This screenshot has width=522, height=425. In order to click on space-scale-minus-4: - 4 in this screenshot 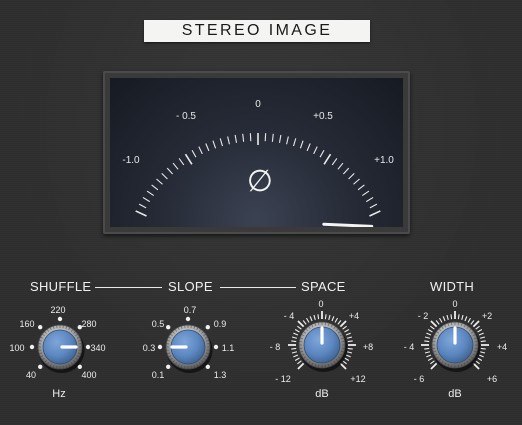, I will do `click(289, 316)`.